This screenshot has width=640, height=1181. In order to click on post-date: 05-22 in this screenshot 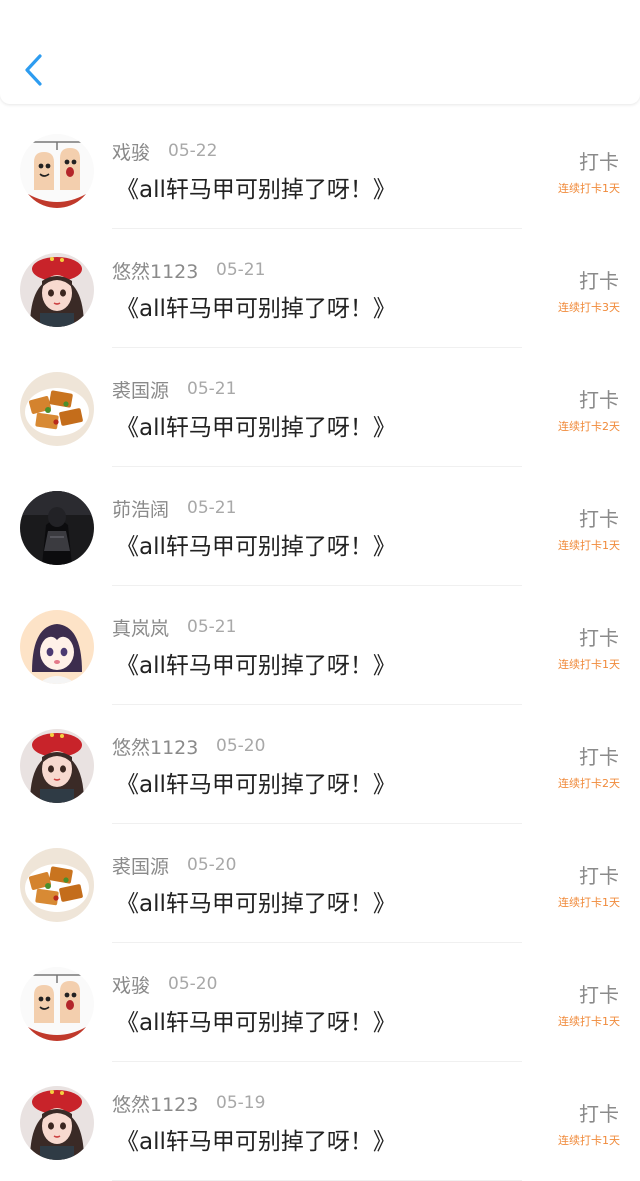, I will do `click(193, 151)`.